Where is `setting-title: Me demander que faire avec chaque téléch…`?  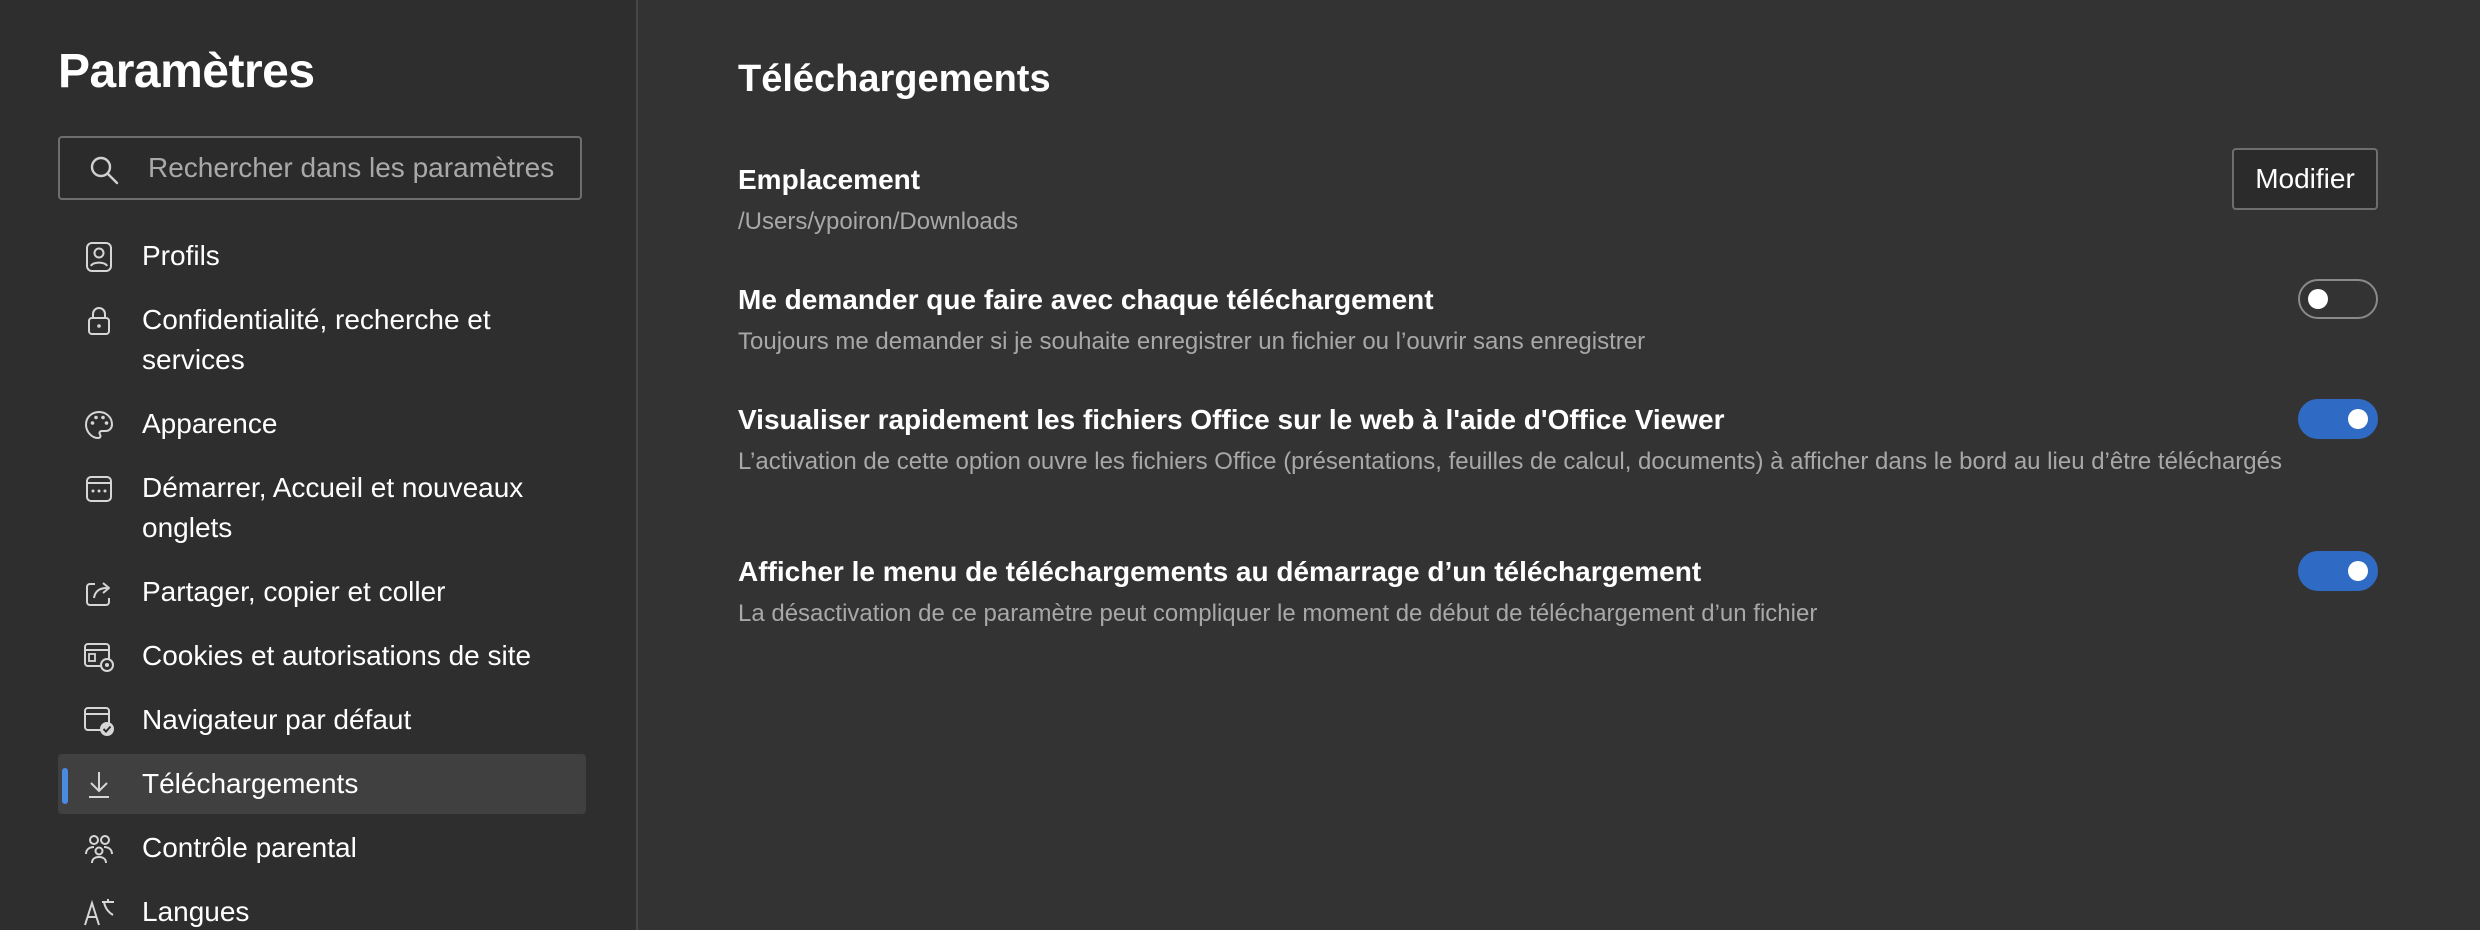 setting-title: Me demander que faire avec chaque téléch… is located at coordinates (1086, 299).